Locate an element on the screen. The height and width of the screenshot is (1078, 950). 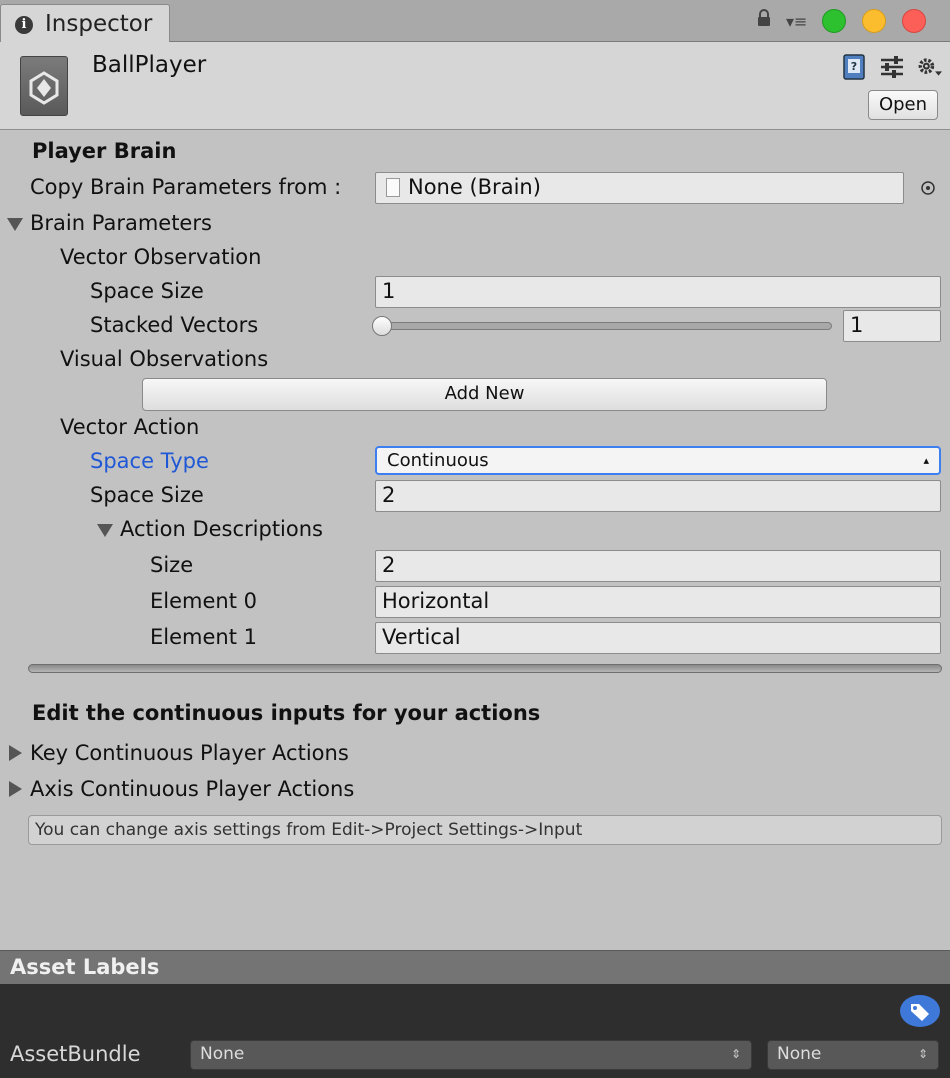
element-0-field: Horizontal is located at coordinates (658, 602).